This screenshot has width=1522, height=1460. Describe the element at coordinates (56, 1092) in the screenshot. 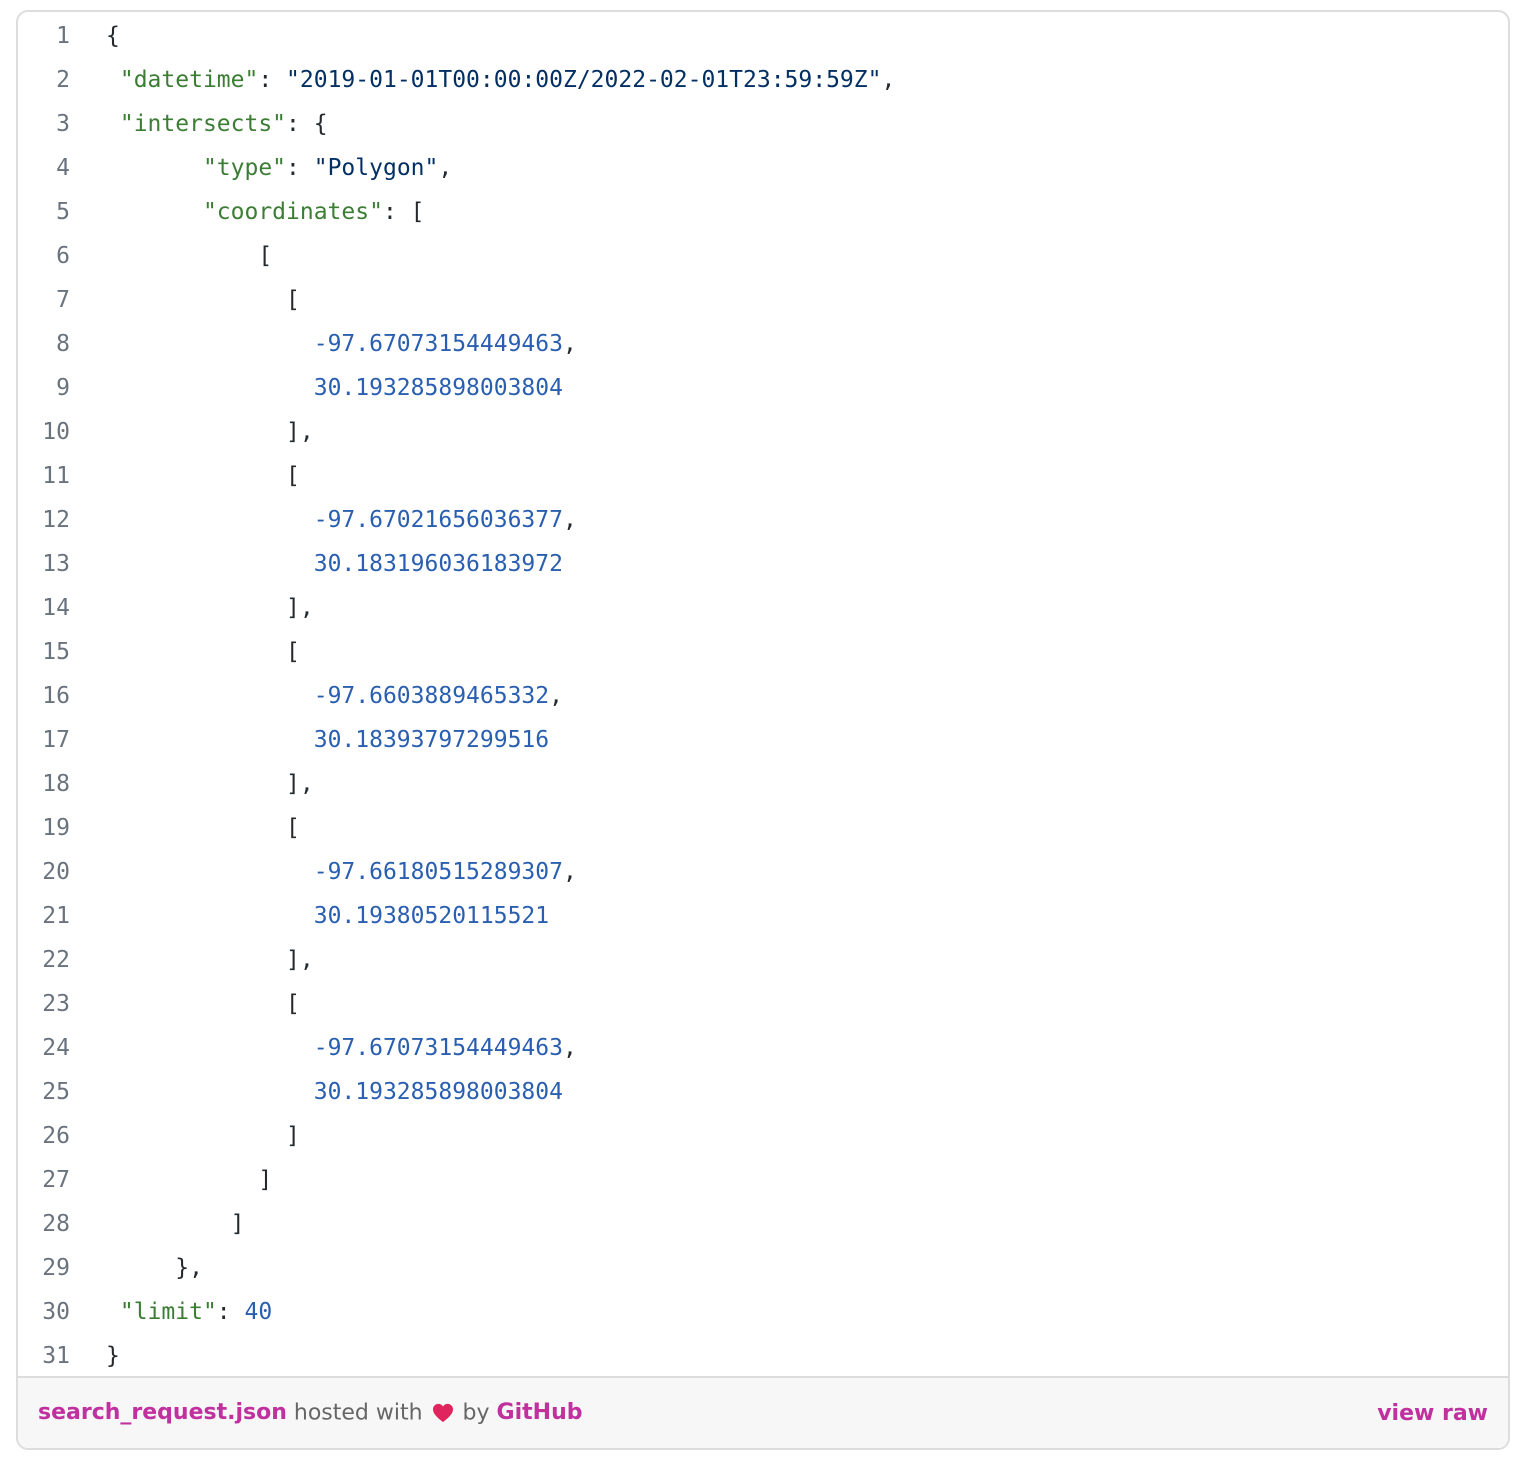

I see `line-number: 25` at that location.